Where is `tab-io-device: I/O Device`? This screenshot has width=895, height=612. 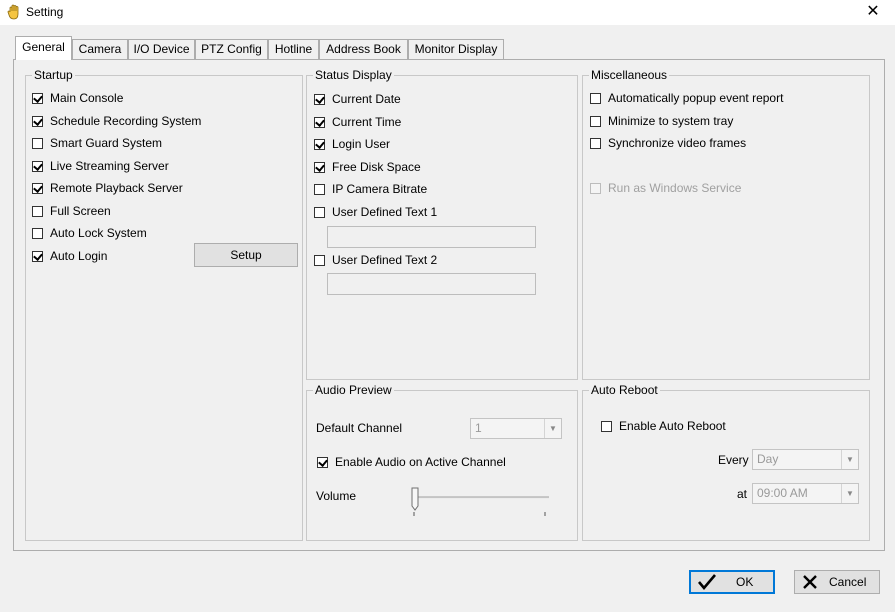
tab-io-device: I/O Device is located at coordinates (161, 49).